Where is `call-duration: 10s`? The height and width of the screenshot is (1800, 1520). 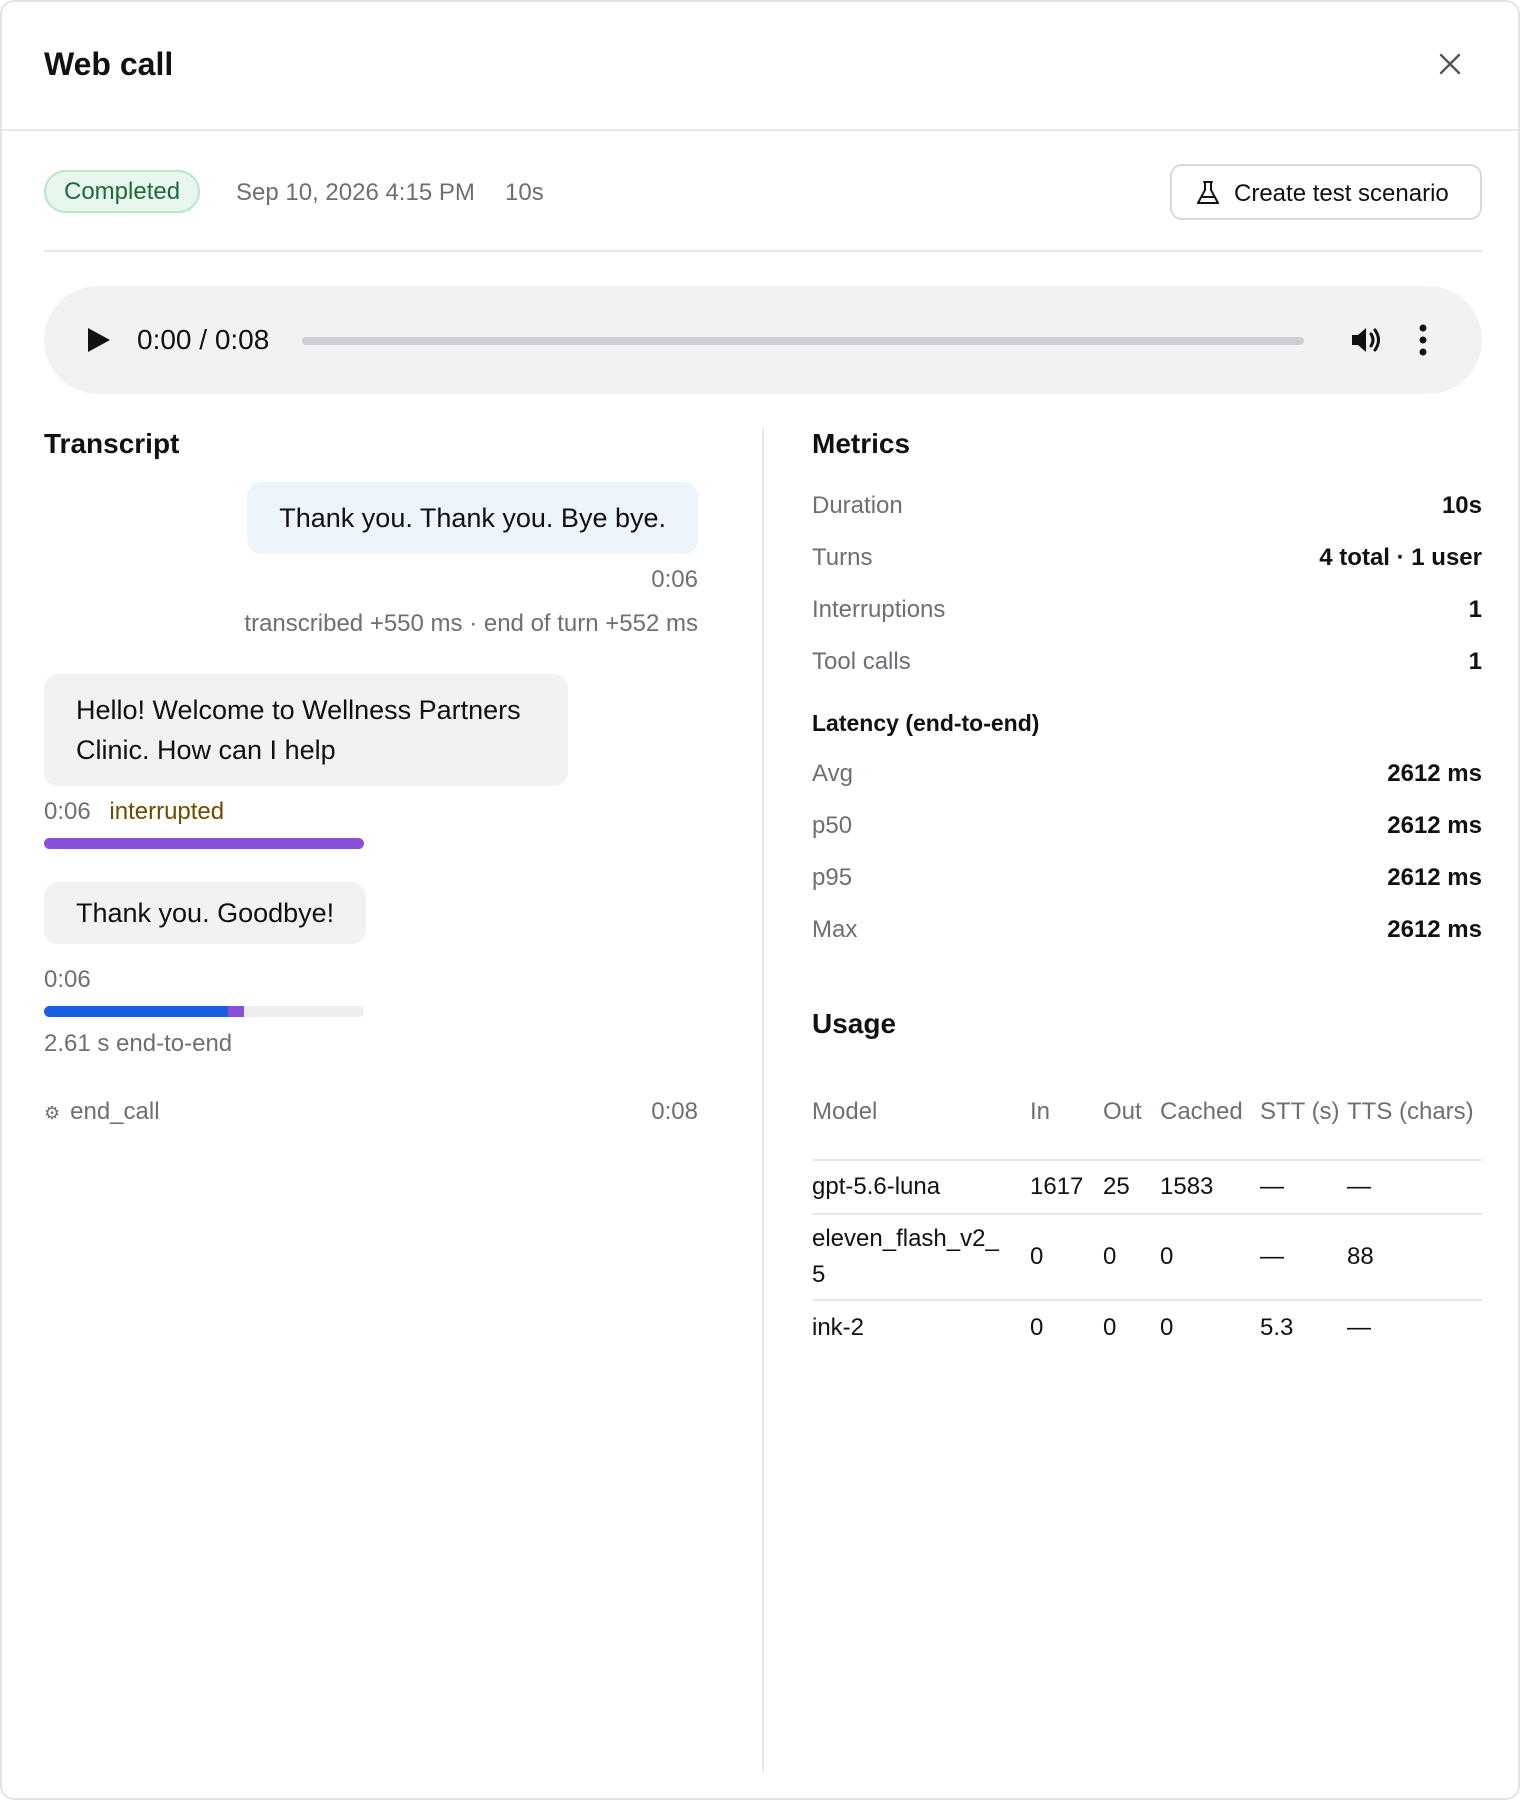
call-duration: 10s is located at coordinates (524, 192).